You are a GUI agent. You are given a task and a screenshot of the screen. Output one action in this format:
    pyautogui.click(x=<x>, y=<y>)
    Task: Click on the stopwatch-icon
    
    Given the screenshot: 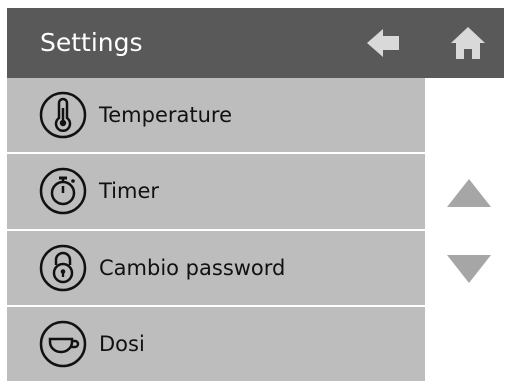 What is the action you would take?
    pyautogui.click(x=63, y=191)
    